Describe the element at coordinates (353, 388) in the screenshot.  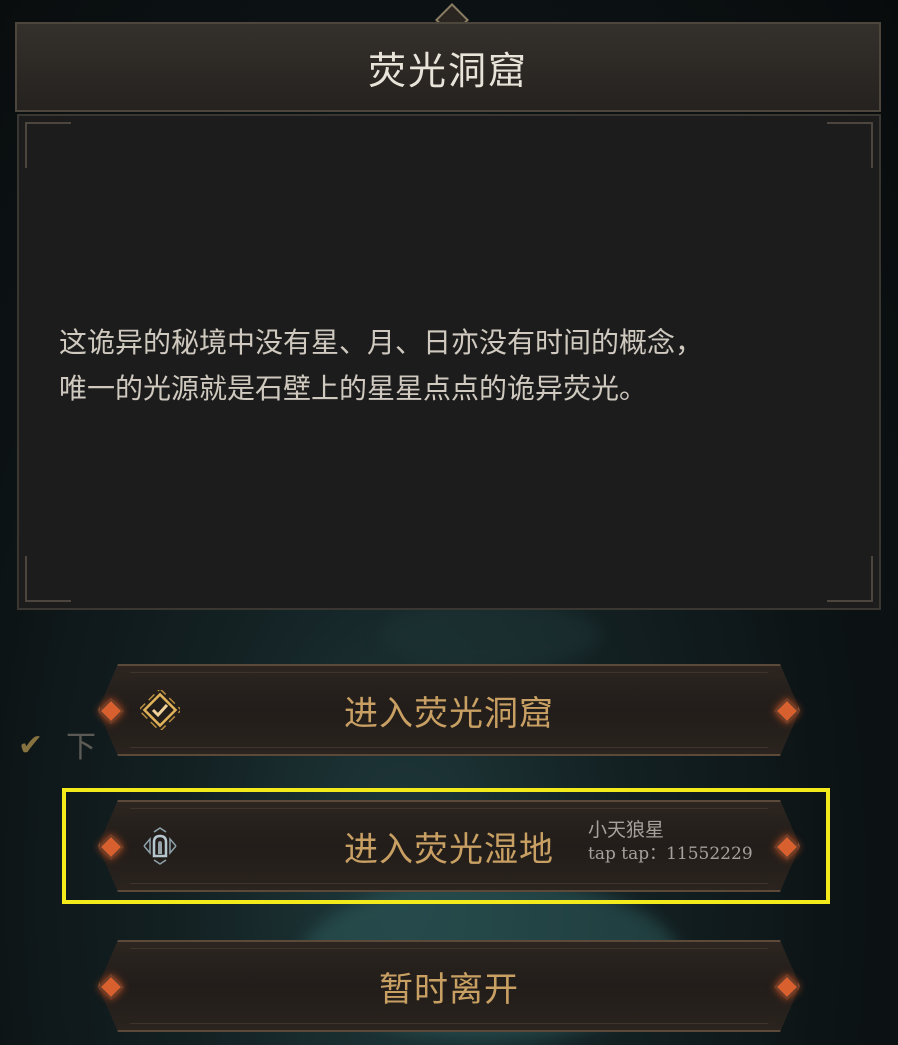
I see `description-line: 唯一的光源就是石壁上的星星点点的诡异荧光。` at that location.